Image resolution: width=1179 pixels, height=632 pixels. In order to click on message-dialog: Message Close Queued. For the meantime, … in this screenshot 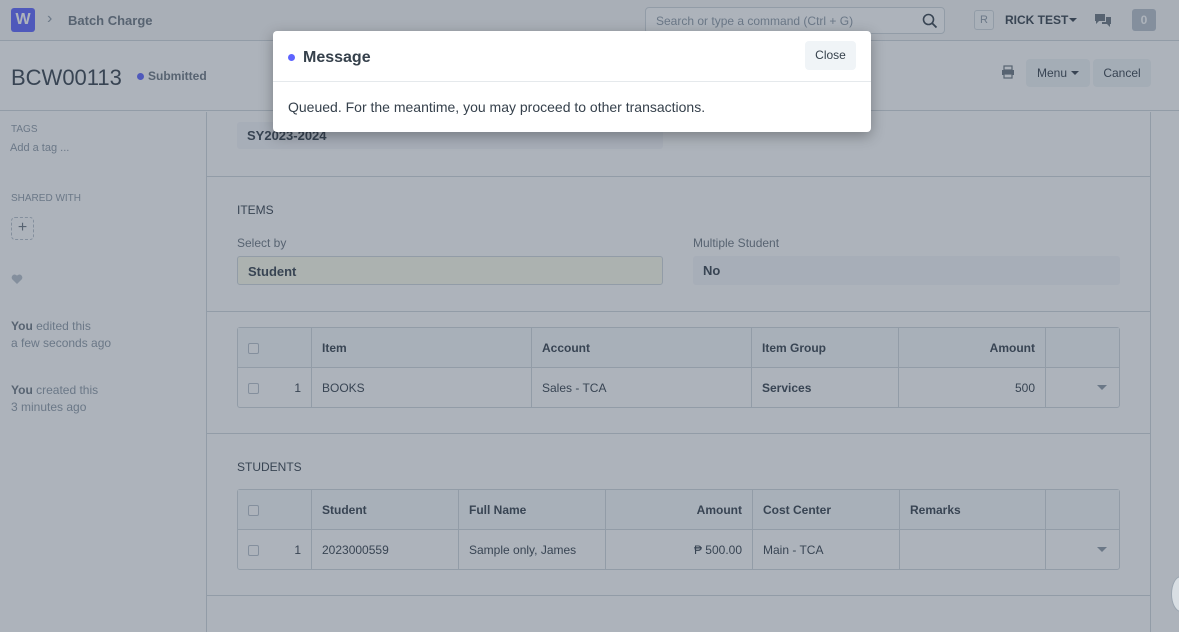, I will do `click(572, 81)`.